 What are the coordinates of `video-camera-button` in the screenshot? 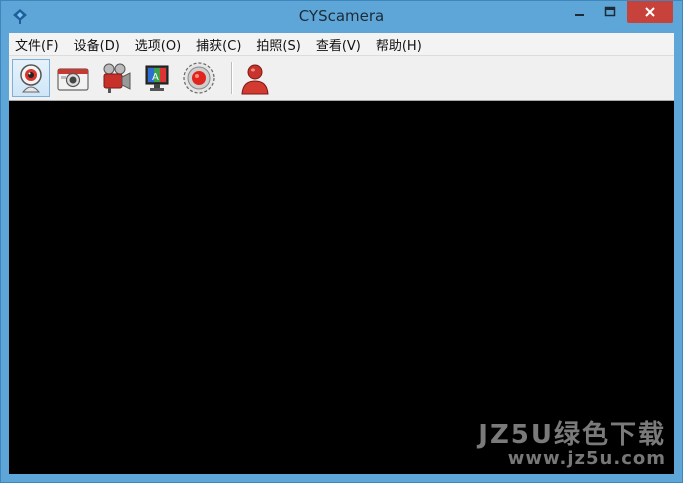 It's located at (115, 78).